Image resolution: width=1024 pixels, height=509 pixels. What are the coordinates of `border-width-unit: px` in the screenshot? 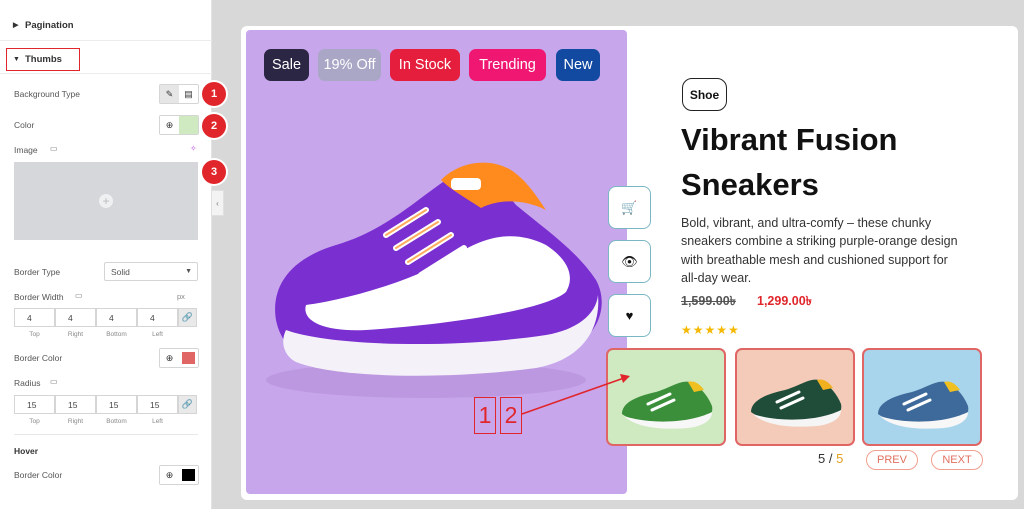 It's located at (181, 296).